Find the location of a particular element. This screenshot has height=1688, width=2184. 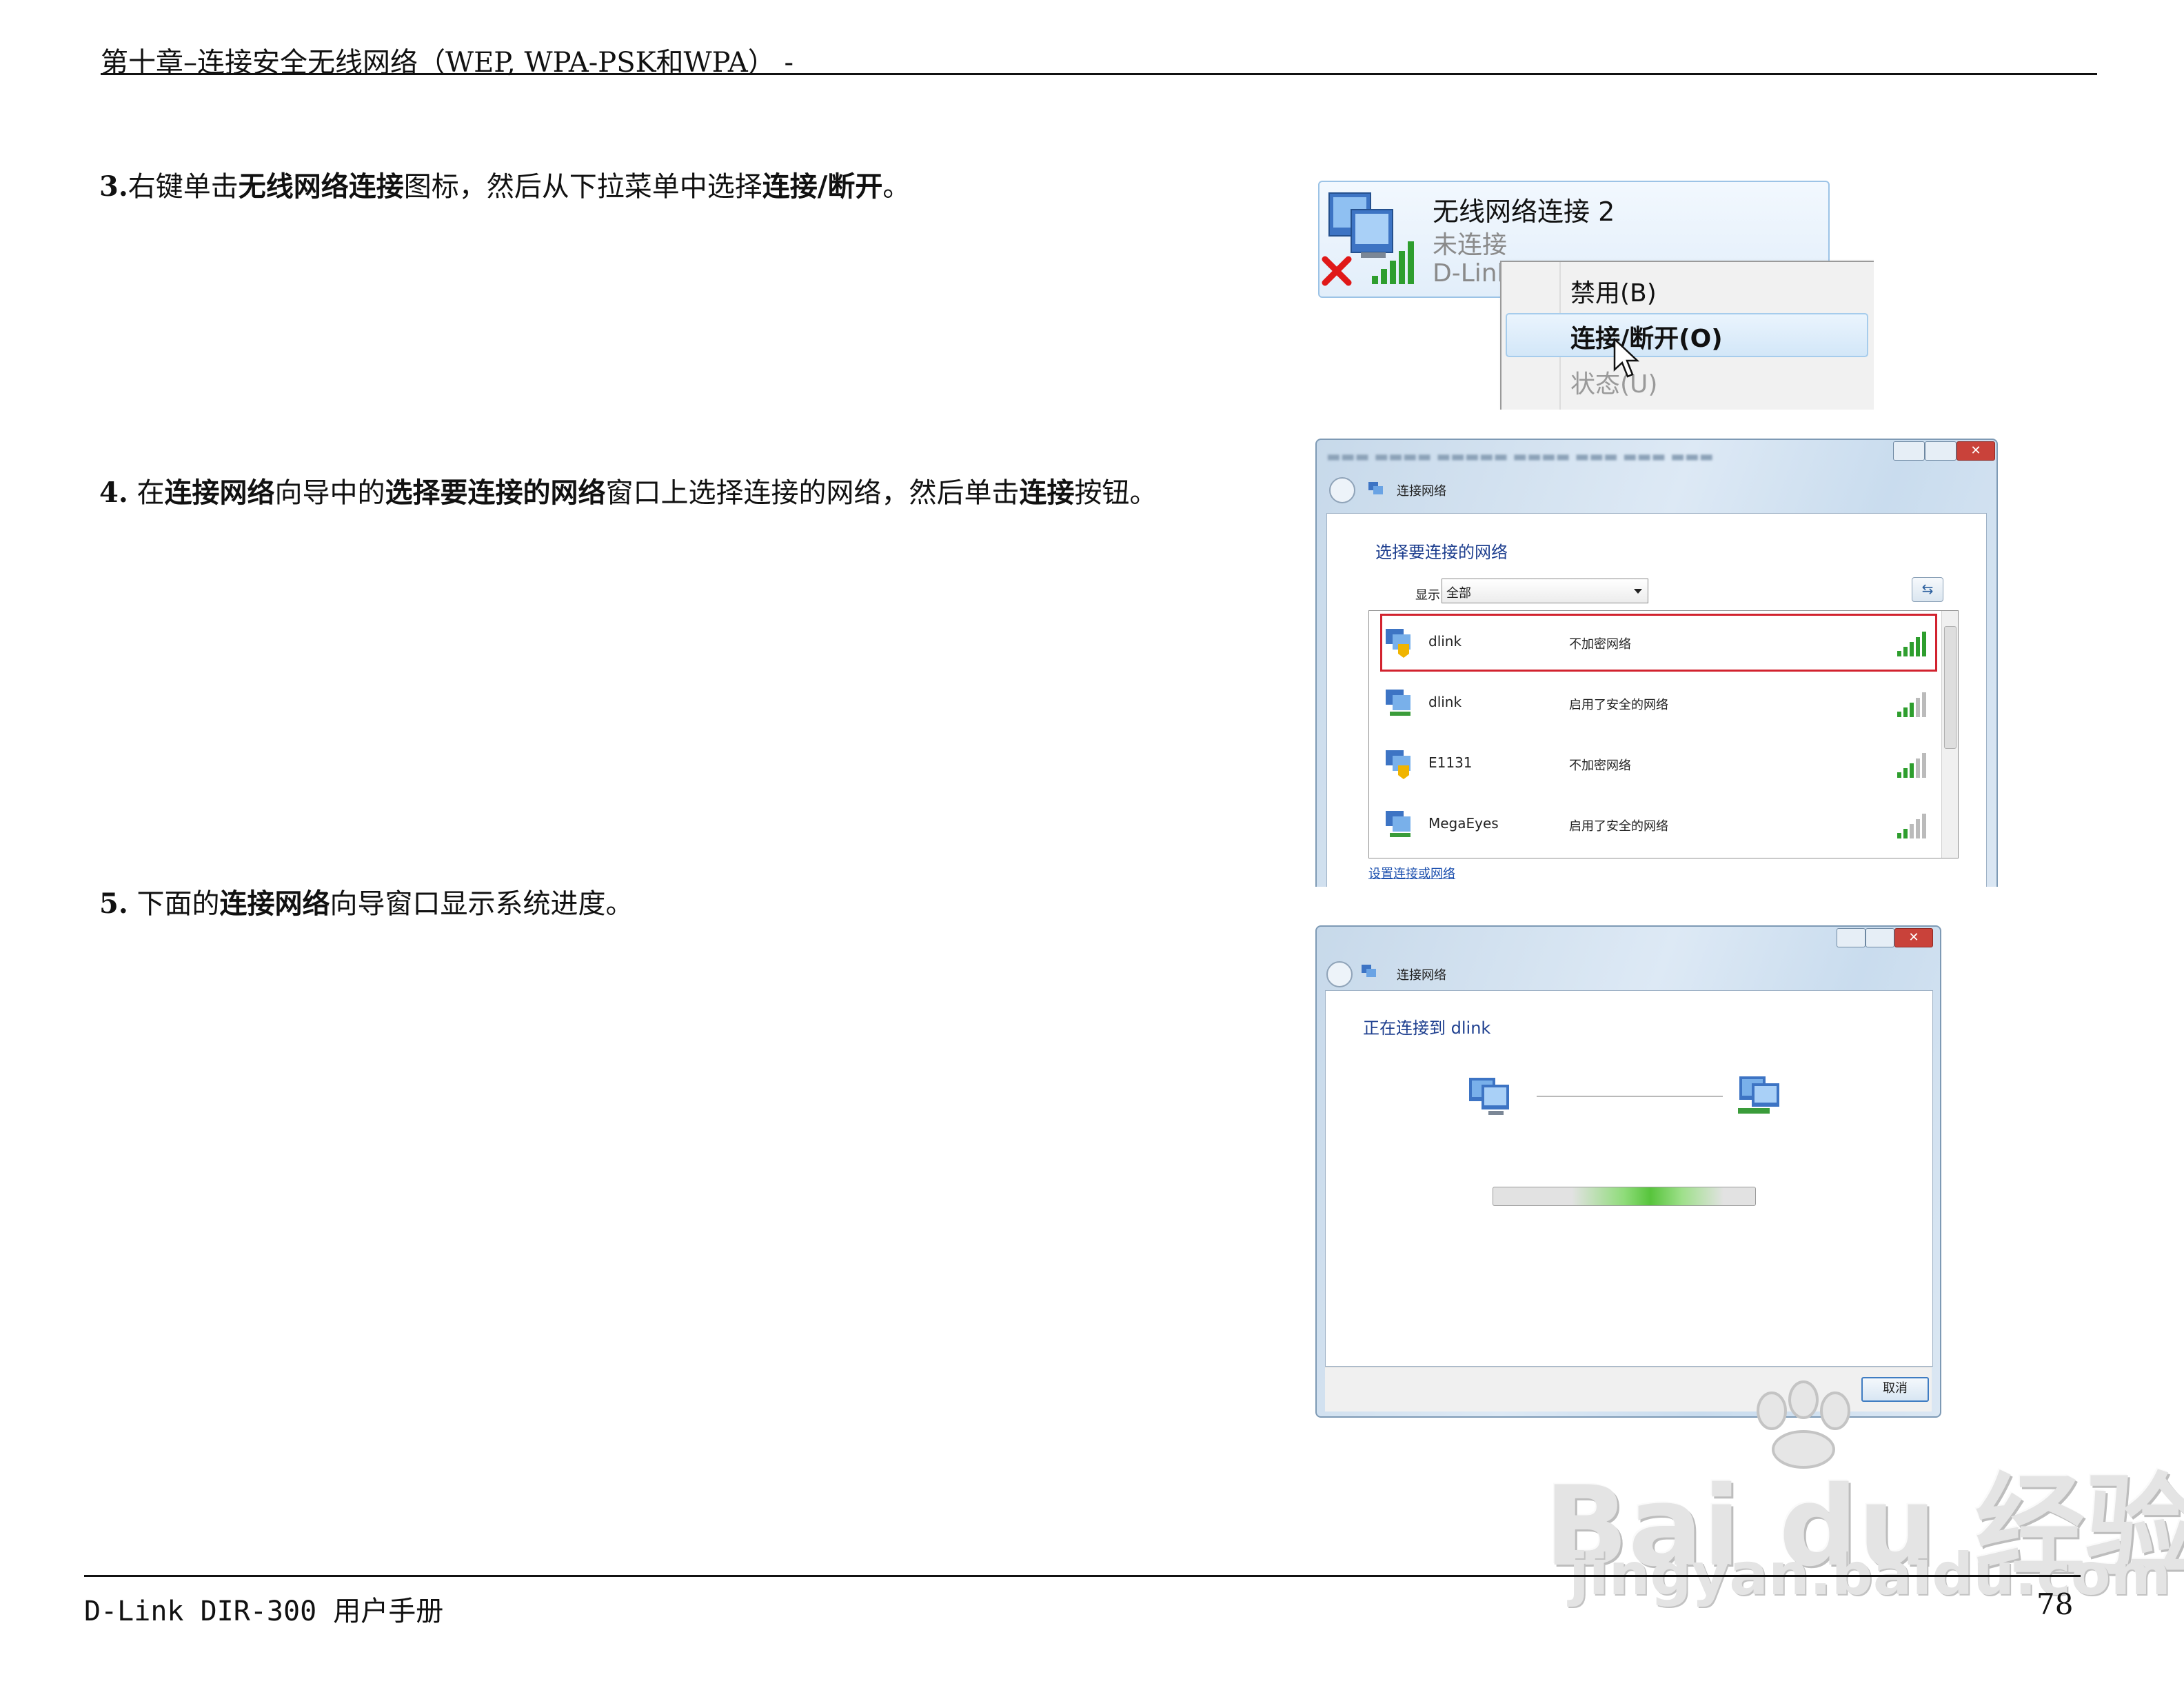

step-3-bold-connect: 连接/断开 is located at coordinates (823, 186).